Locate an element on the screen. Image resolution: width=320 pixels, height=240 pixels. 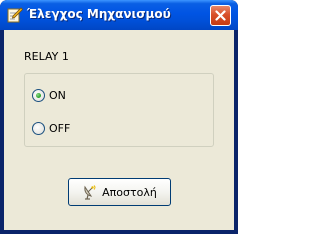
radio-selected-dot is located at coordinates (38, 95).